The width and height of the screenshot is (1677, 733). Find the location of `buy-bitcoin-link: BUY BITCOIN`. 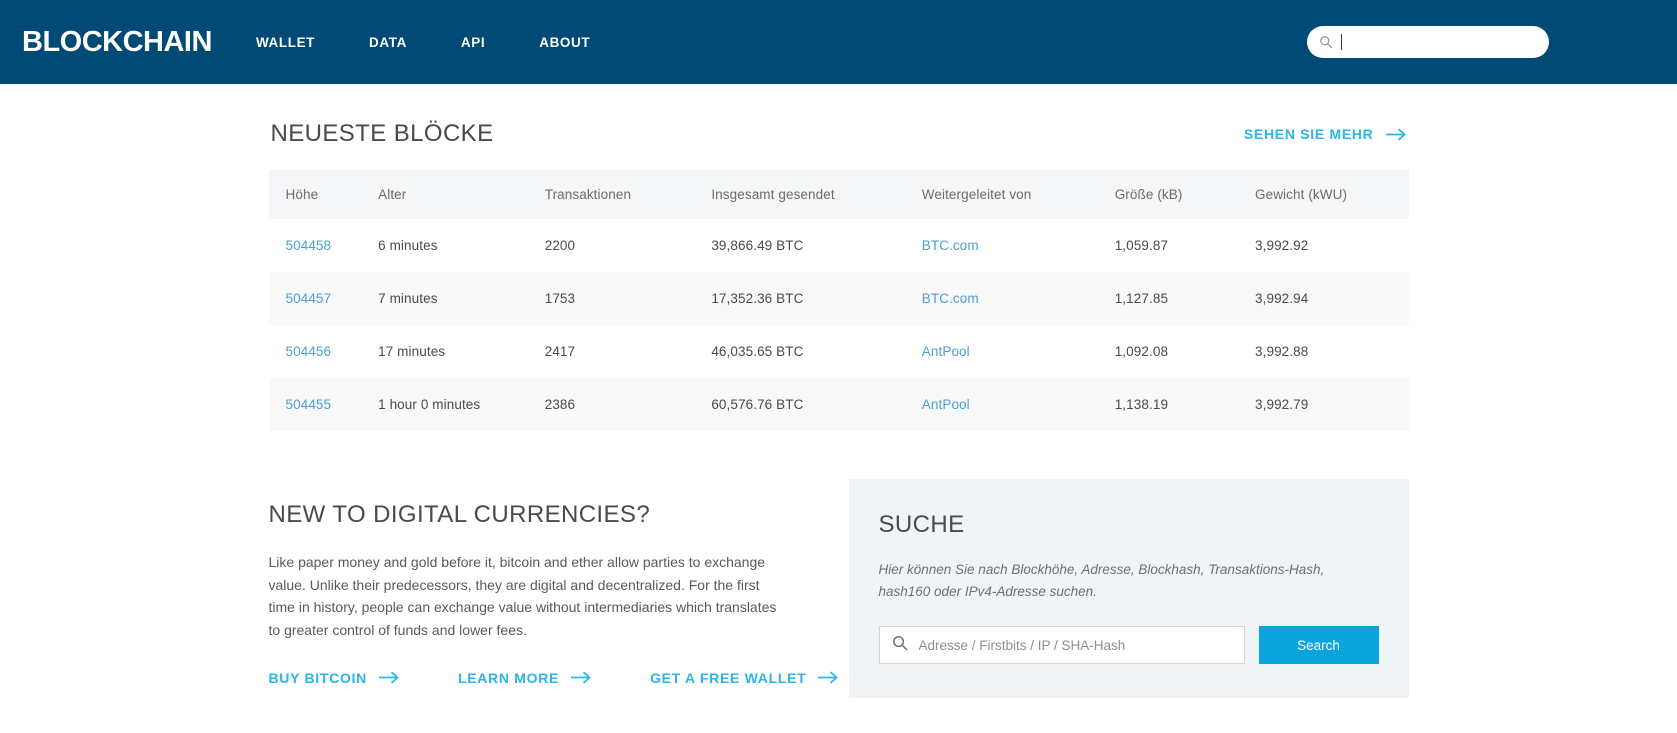

buy-bitcoin-link: BUY BITCOIN is located at coordinates (334, 678).